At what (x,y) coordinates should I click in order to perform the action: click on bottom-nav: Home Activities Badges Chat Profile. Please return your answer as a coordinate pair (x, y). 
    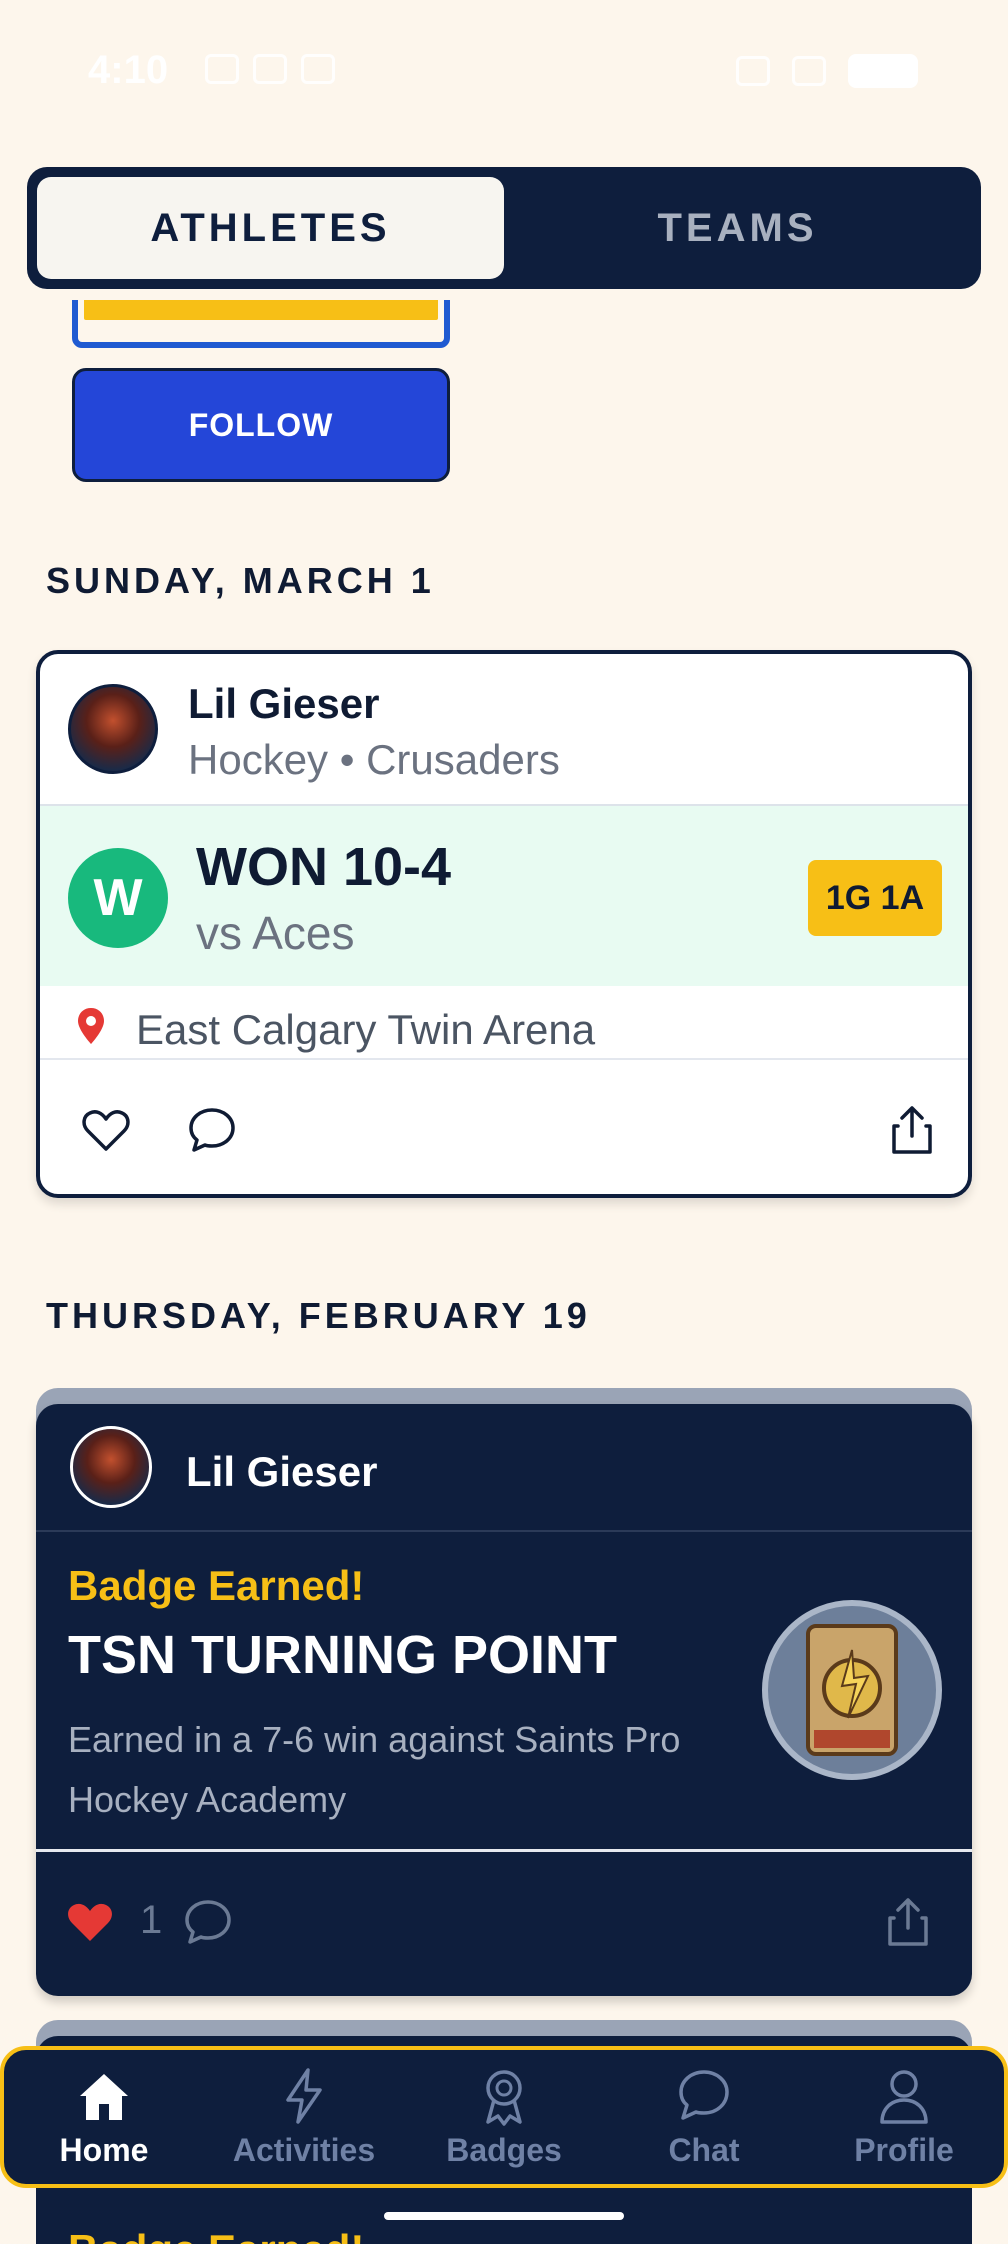
    Looking at the image, I should click on (504, 2117).